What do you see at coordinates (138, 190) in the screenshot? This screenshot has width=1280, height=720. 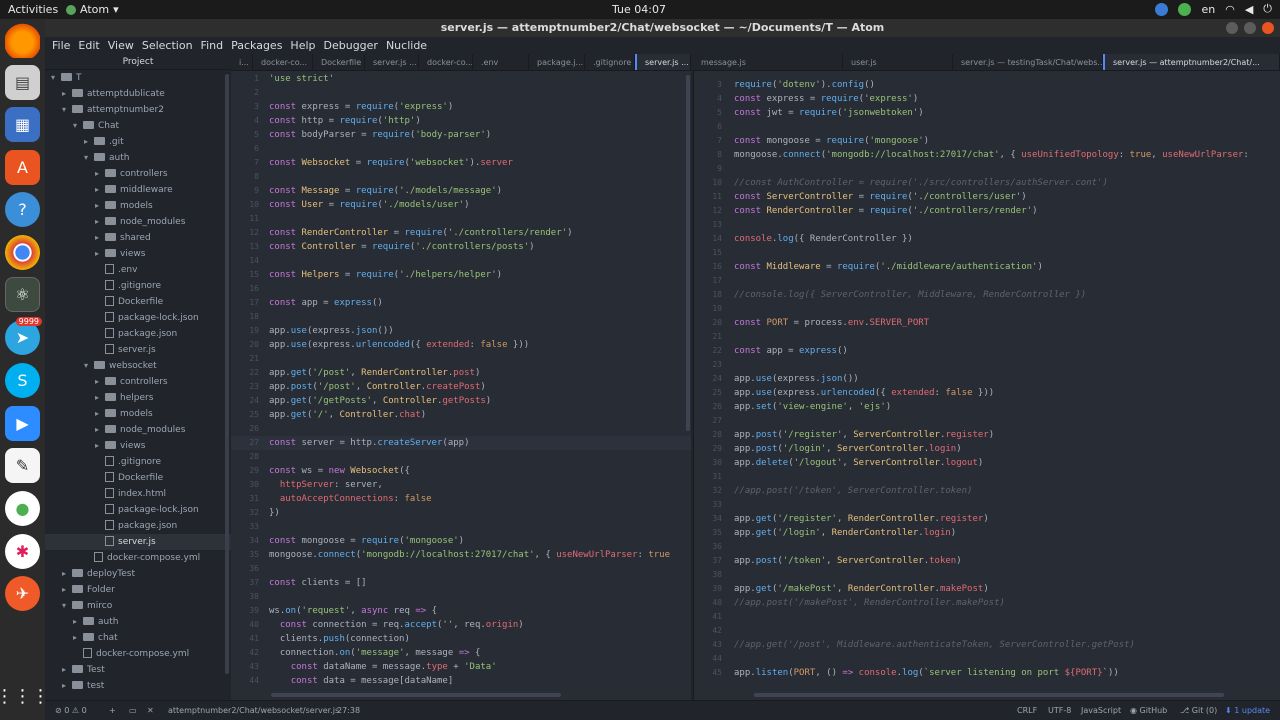 I see `tree-folder: ▸ middleware` at bounding box center [138, 190].